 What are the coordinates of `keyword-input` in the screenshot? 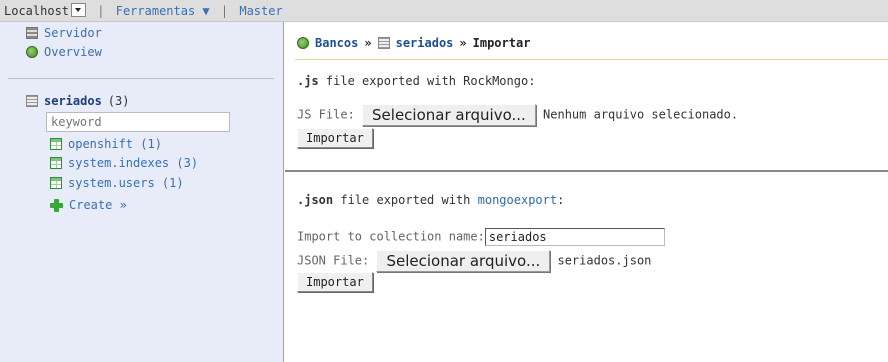 It's located at (138, 122).